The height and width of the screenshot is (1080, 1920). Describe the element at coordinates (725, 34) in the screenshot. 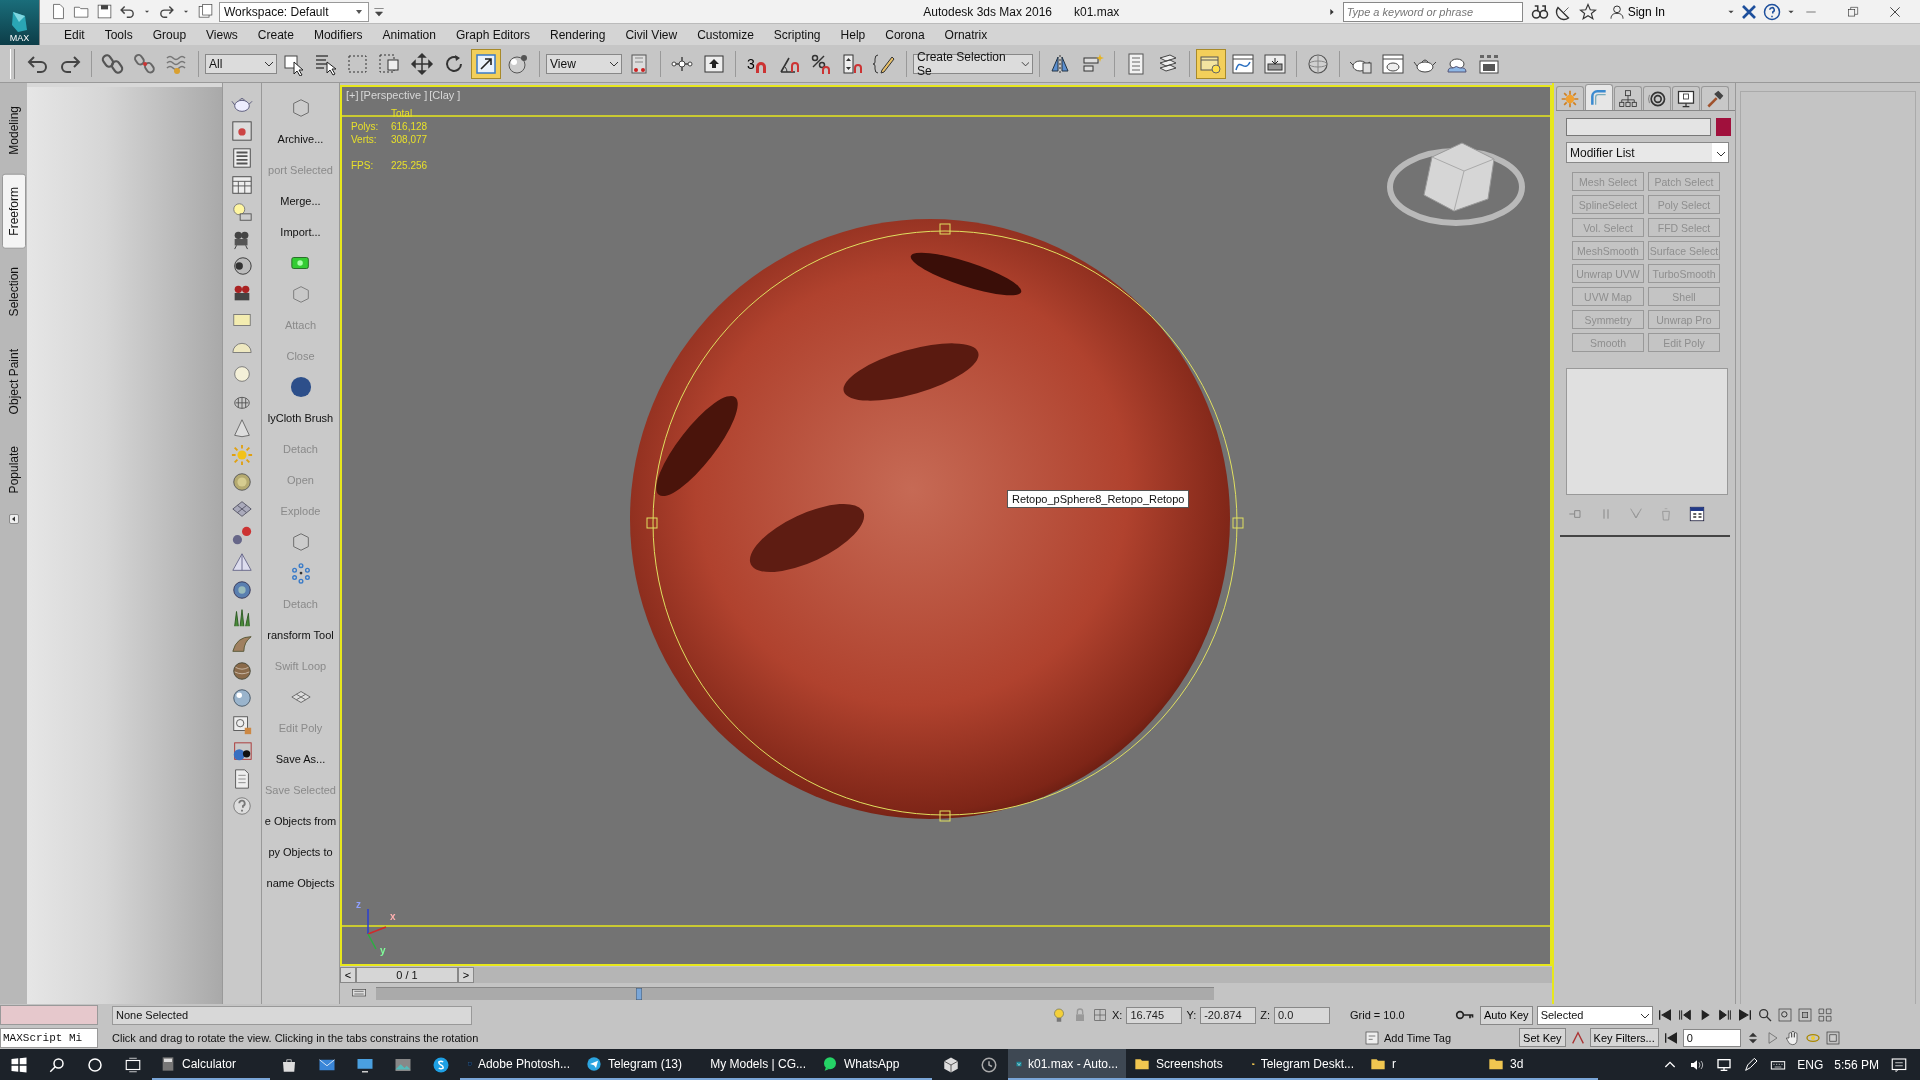

I see `menu-item: Customize` at that location.